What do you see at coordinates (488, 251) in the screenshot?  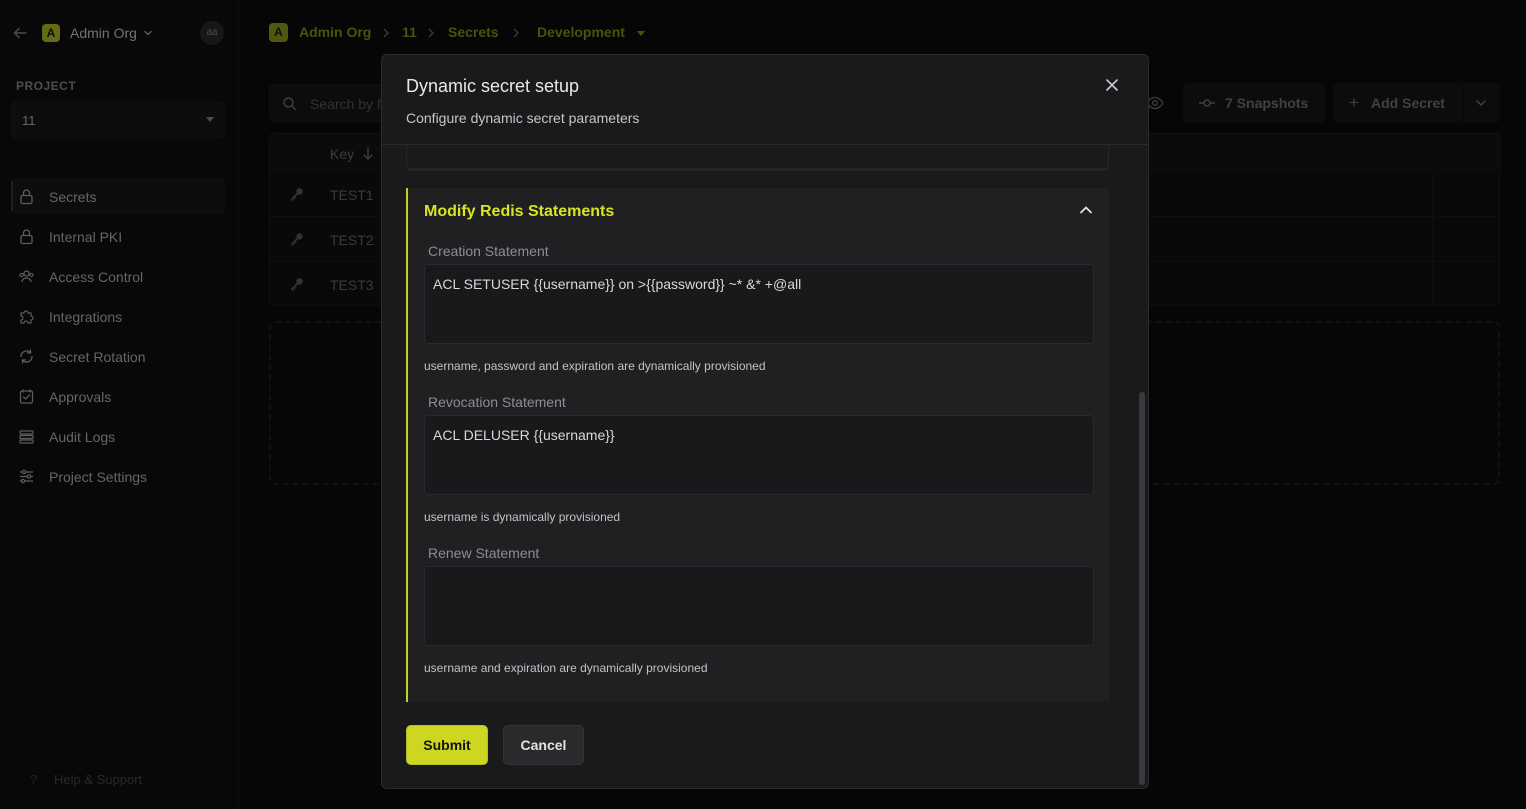 I see `creation-statement-label: Creation Statement` at bounding box center [488, 251].